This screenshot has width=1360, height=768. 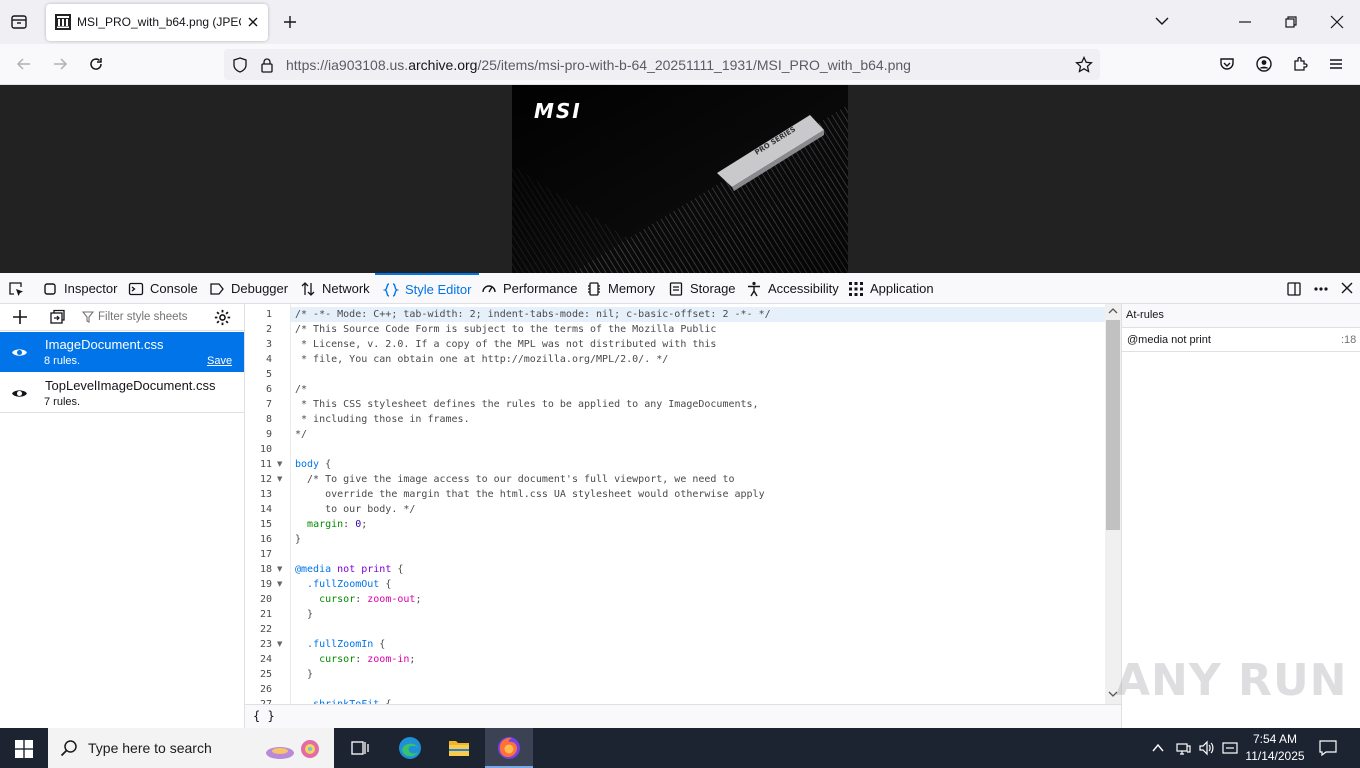 I want to click on code-line: .shrinkToFit {, so click(x=343, y=700).